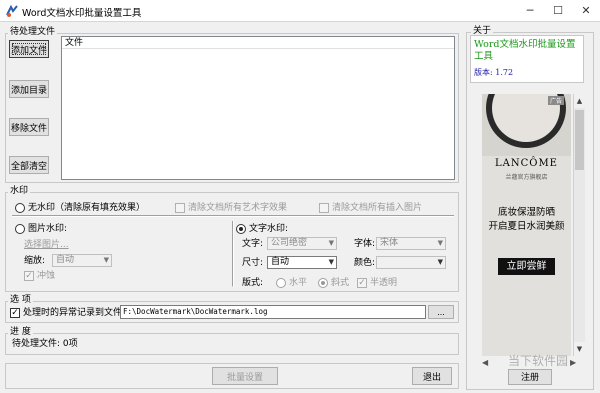  Describe the element at coordinates (258, 43) in the screenshot. I see `file-list-header: 文件` at that location.